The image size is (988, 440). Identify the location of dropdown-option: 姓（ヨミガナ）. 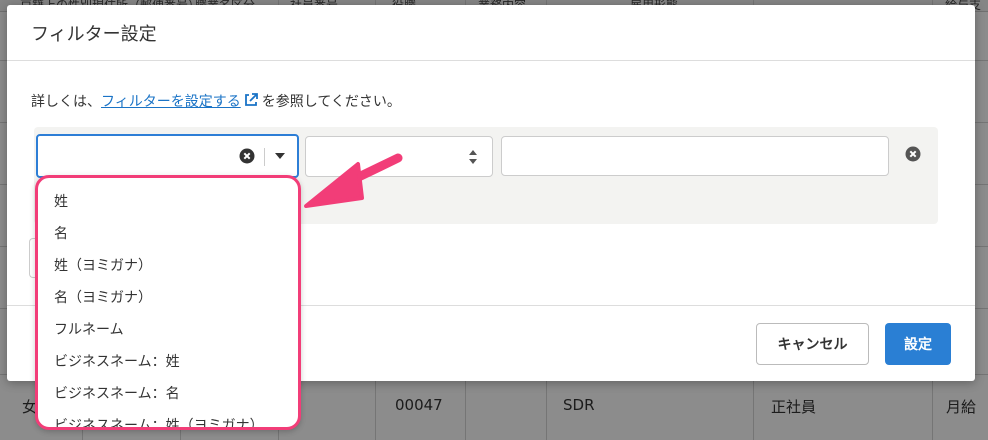
(168, 266).